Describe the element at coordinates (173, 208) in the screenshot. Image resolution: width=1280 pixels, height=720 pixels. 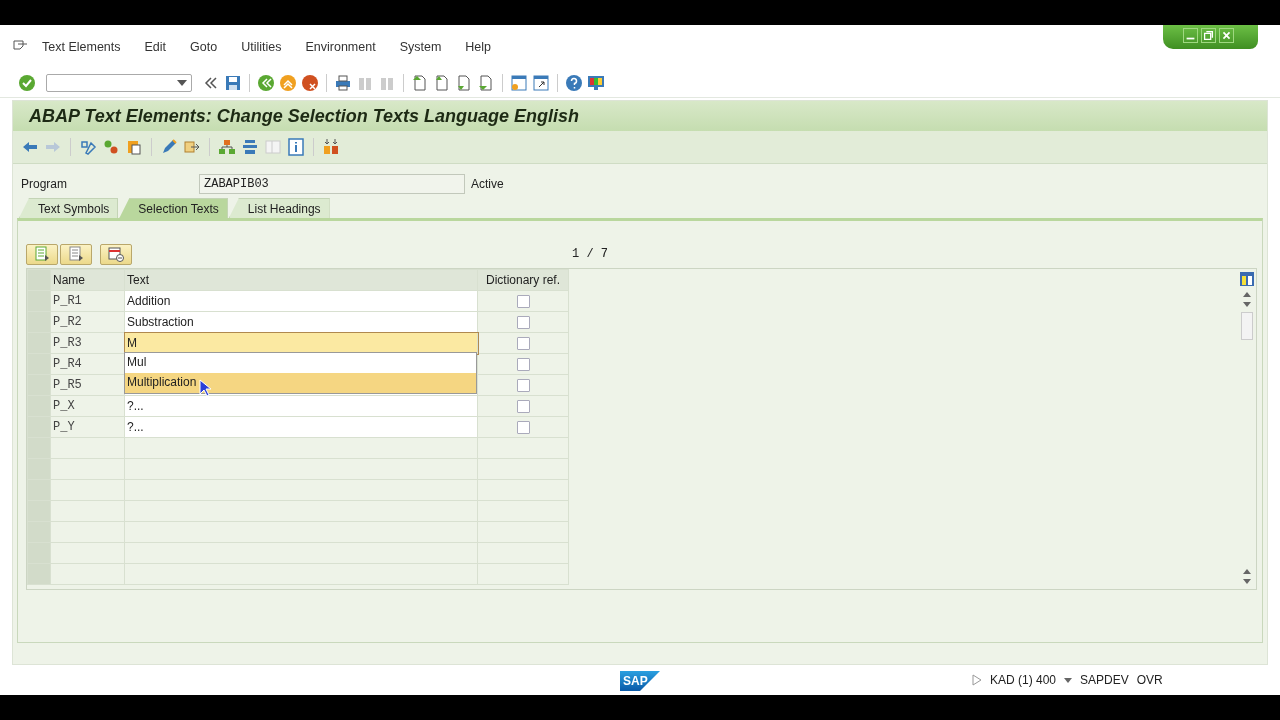
I see `tab: Selection Texts` at that location.